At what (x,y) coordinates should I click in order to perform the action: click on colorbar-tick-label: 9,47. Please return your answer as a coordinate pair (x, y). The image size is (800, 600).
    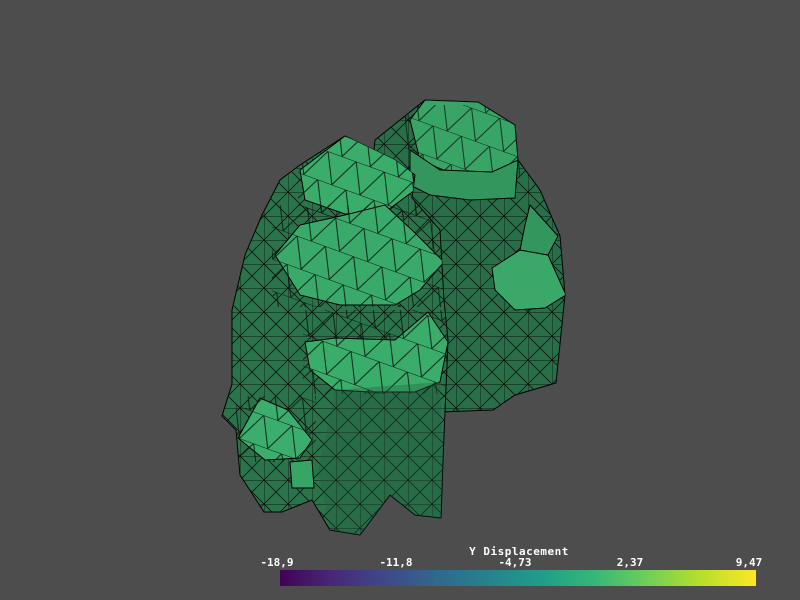
    Looking at the image, I should click on (749, 562).